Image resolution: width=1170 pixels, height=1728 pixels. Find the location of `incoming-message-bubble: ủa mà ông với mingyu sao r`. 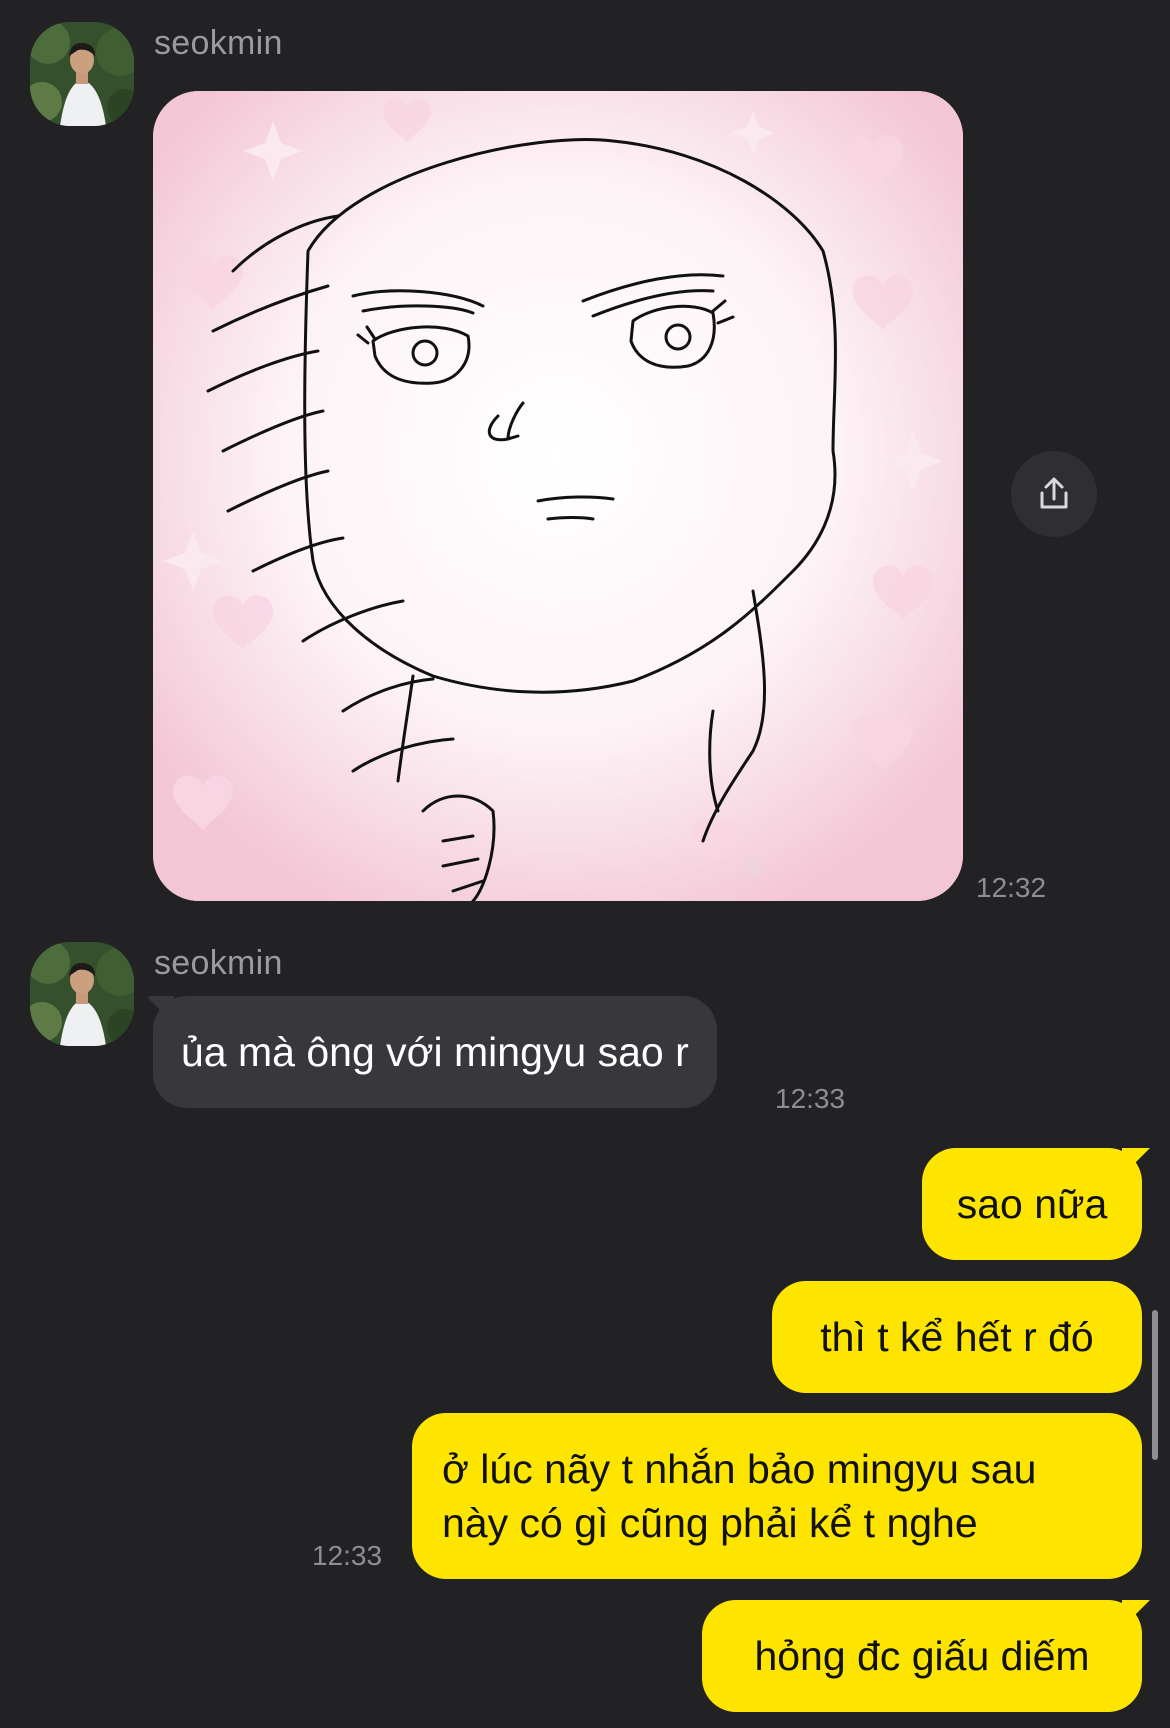

incoming-message-bubble: ủa mà ông với mingyu sao r is located at coordinates (435, 1052).